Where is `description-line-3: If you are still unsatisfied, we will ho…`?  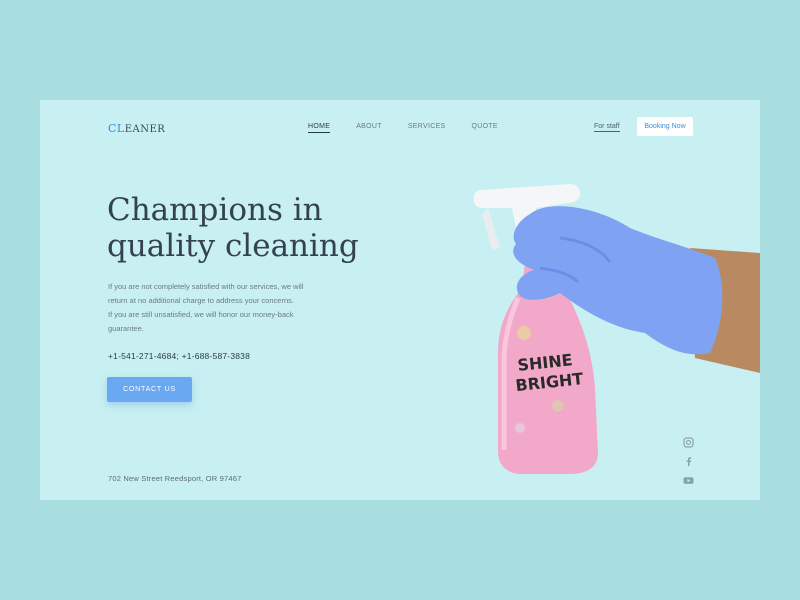
description-line-3: If you are still unsatisfied, we will ho… is located at coordinates (201, 314).